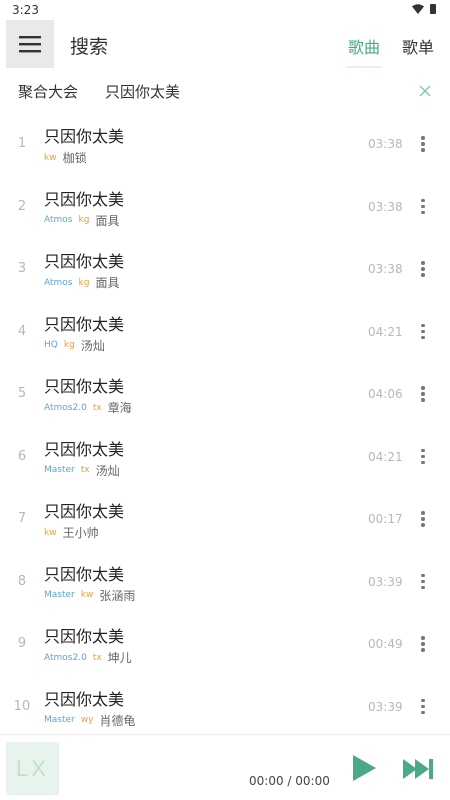  What do you see at coordinates (22, 643) in the screenshot?
I see `song-index: 9` at bounding box center [22, 643].